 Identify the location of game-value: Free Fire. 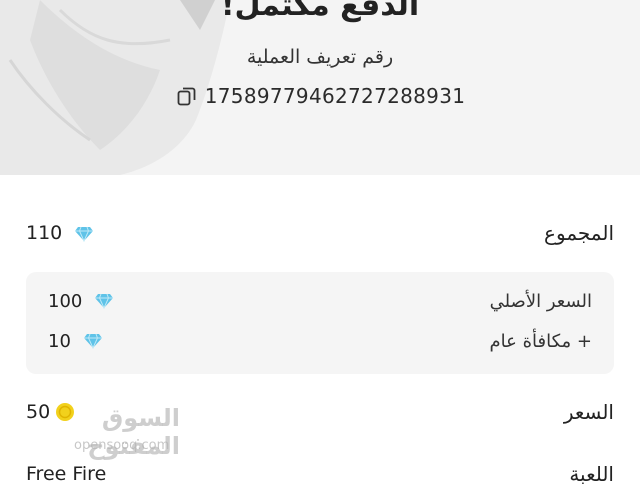
(66, 474).